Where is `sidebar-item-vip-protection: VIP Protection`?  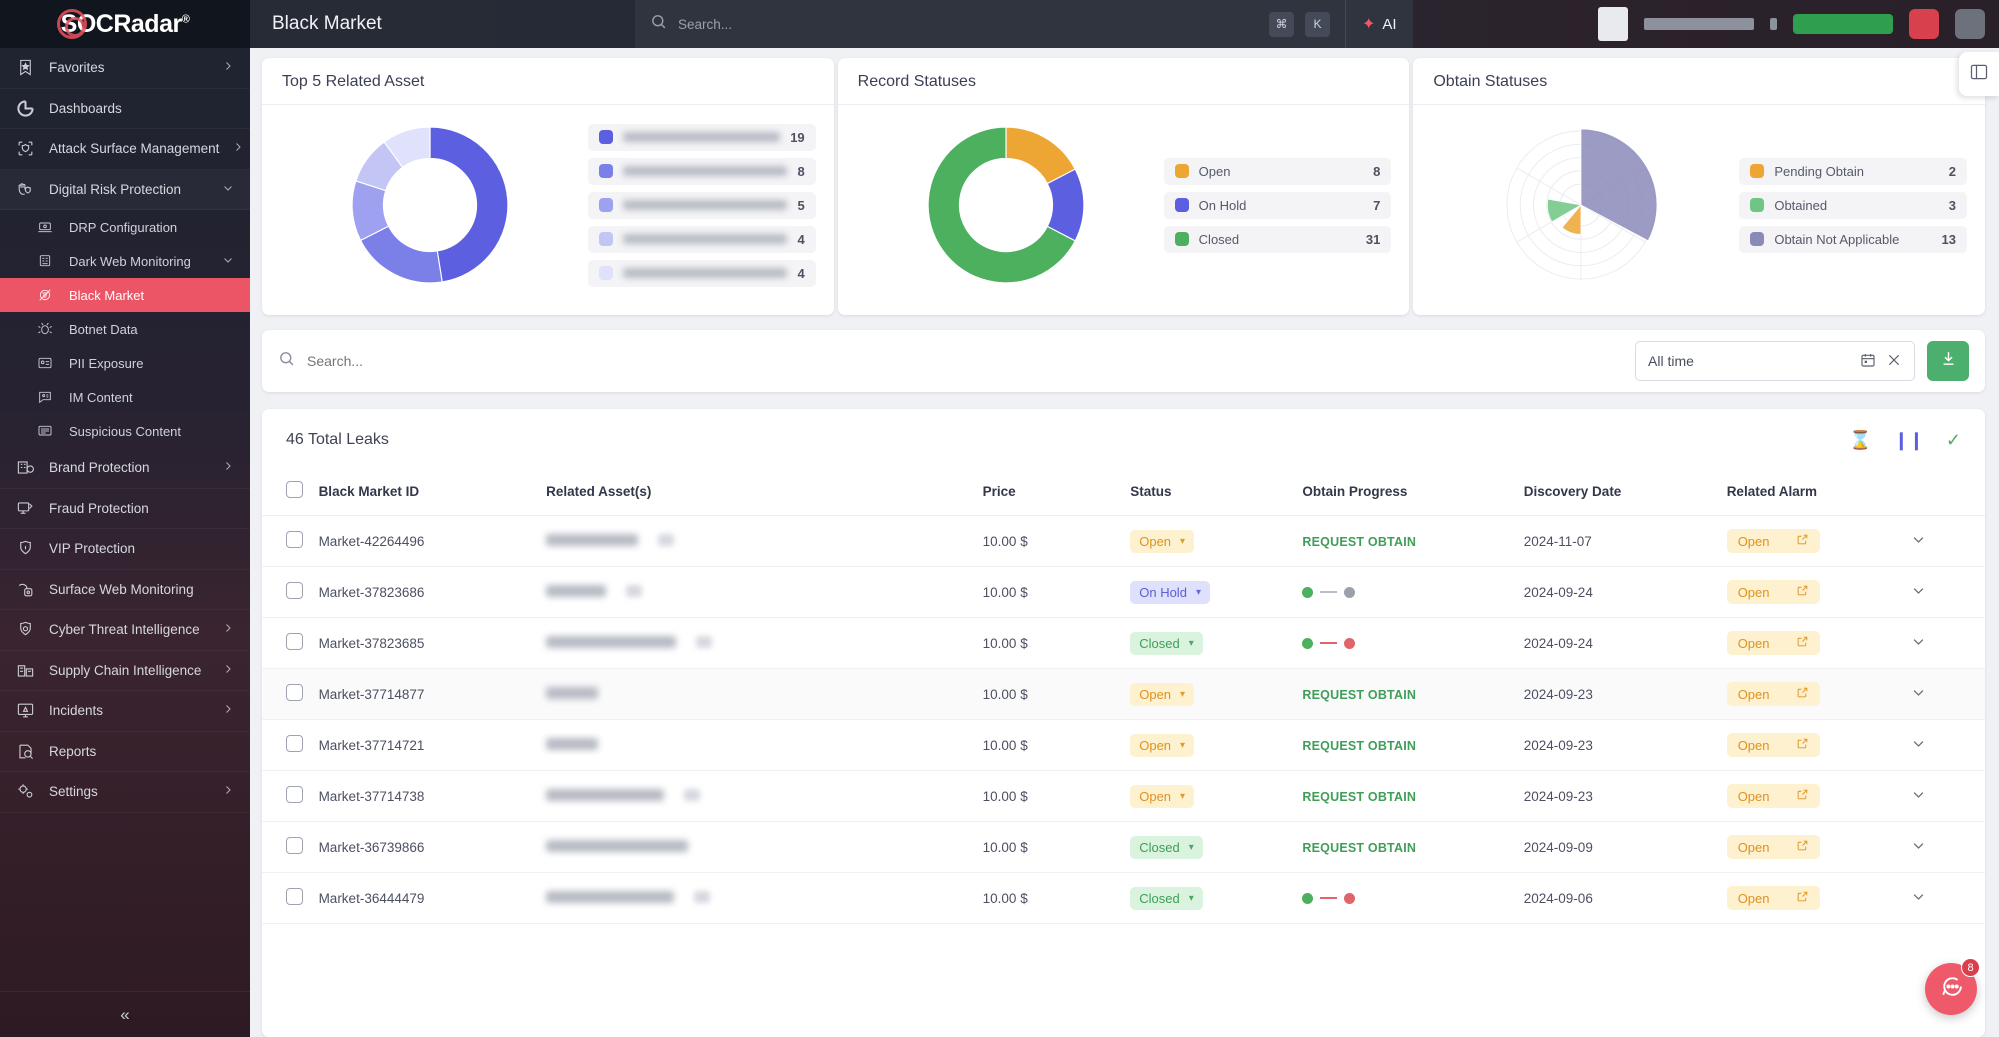 sidebar-item-vip-protection: VIP Protection is located at coordinates (125, 549).